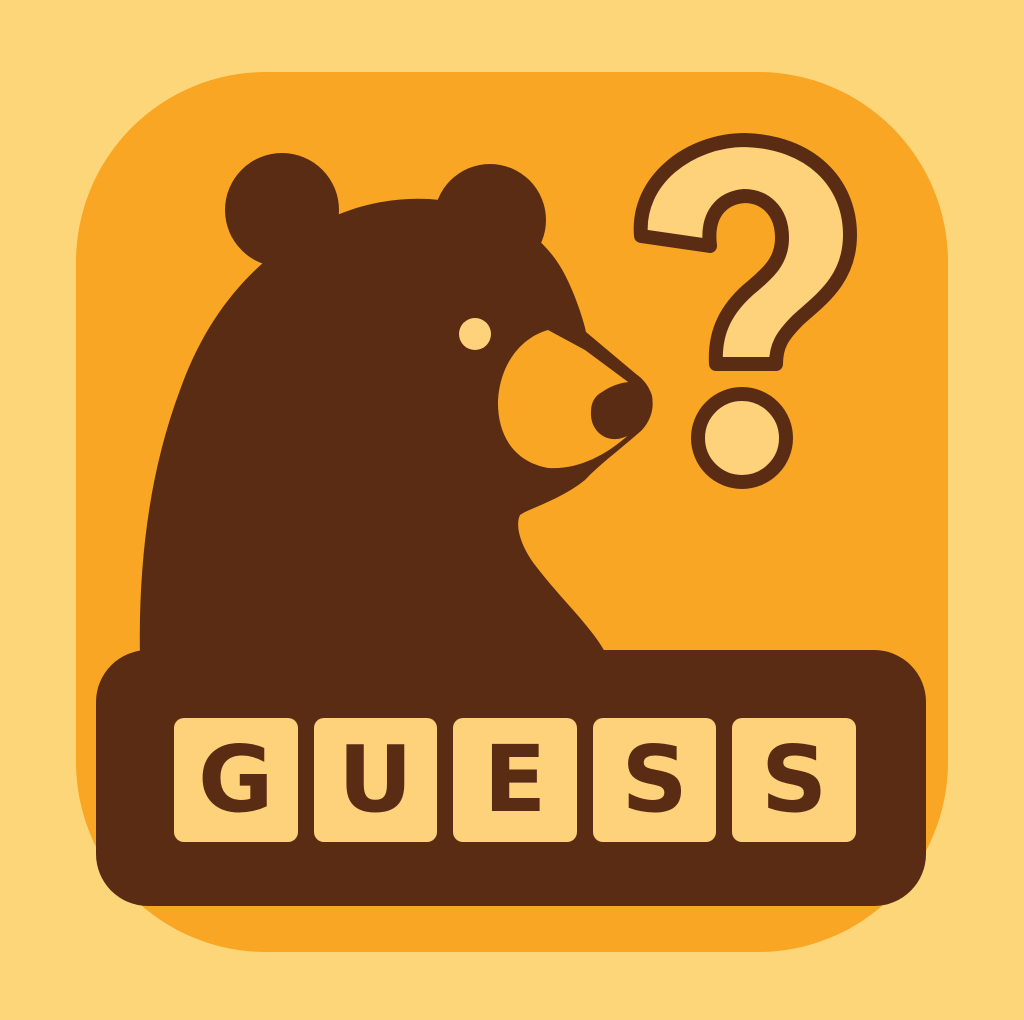 The width and height of the screenshot is (1024, 1020). I want to click on letter-tile: E, so click(515, 780).